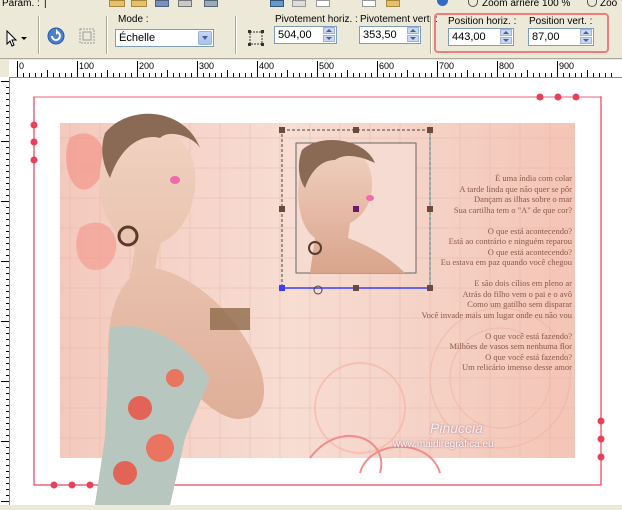 The width and height of the screenshot is (622, 510). I want to click on zoom-in-icon, so click(592, 3).